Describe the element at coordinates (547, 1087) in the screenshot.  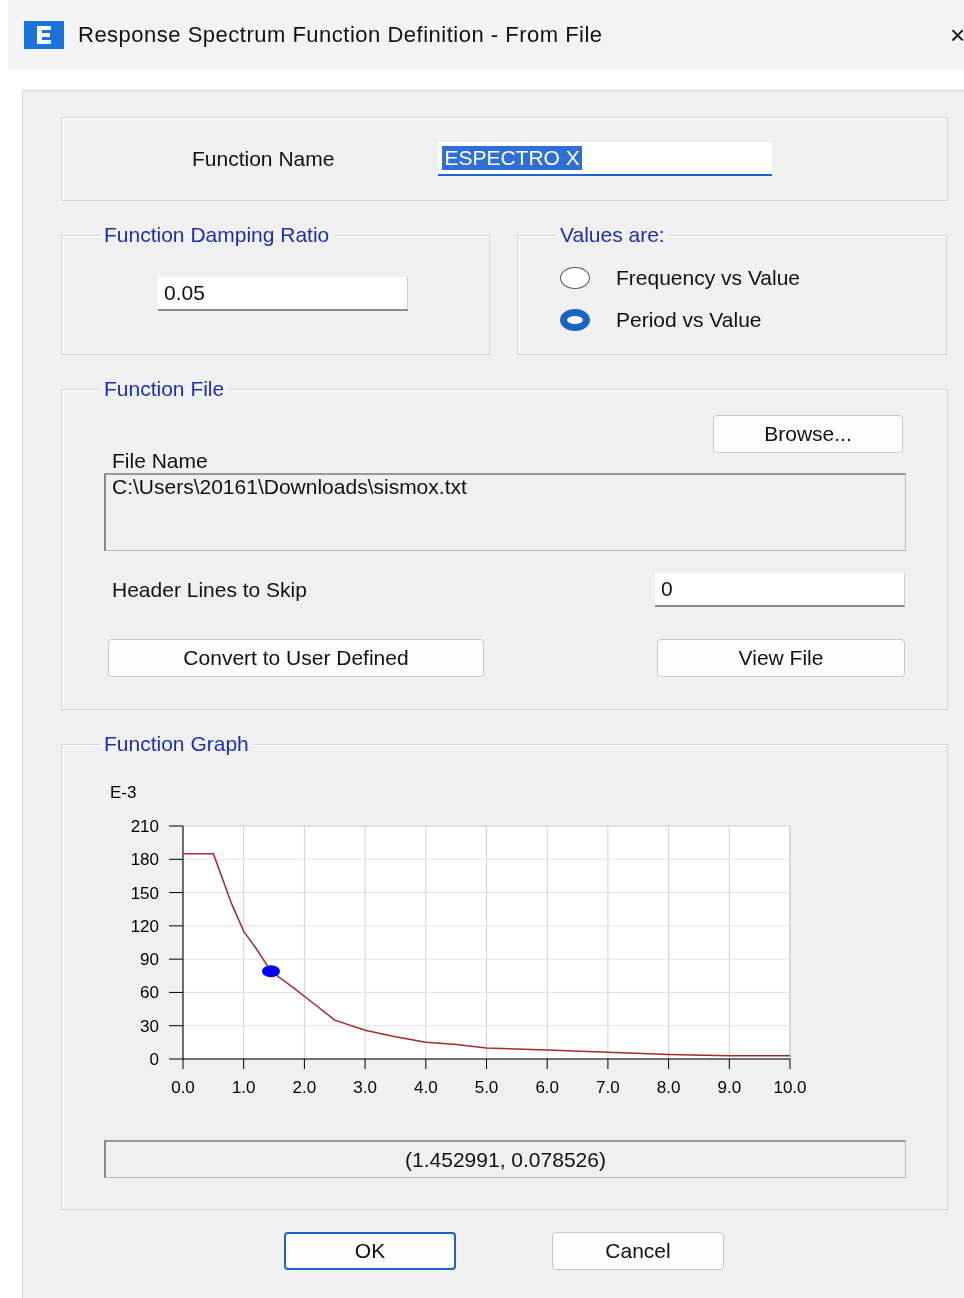
I see `x-tick-label: 6.0` at that location.